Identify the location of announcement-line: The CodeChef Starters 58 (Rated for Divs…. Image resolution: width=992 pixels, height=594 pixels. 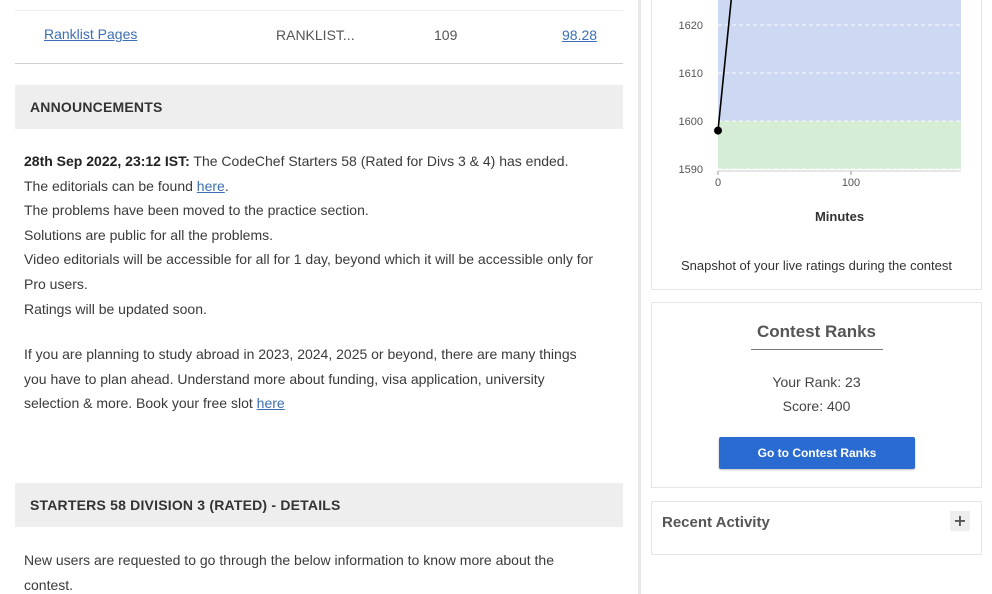
(379, 161).